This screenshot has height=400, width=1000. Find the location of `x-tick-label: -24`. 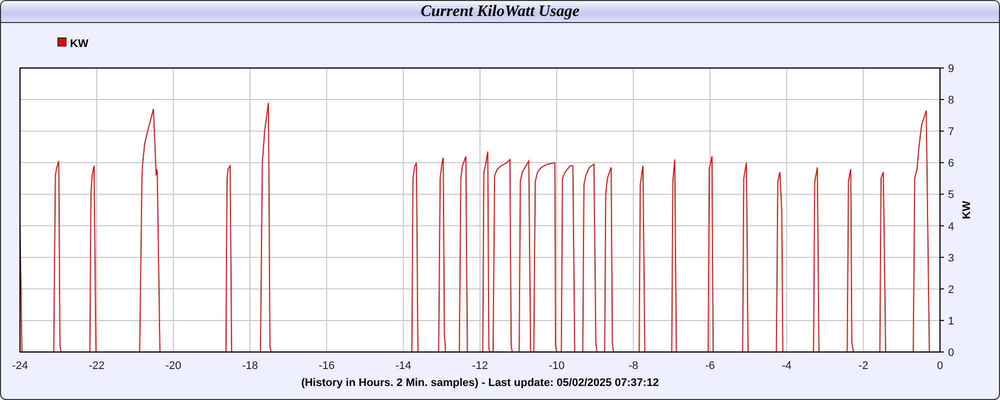

x-tick-label: -24 is located at coordinates (20, 366).